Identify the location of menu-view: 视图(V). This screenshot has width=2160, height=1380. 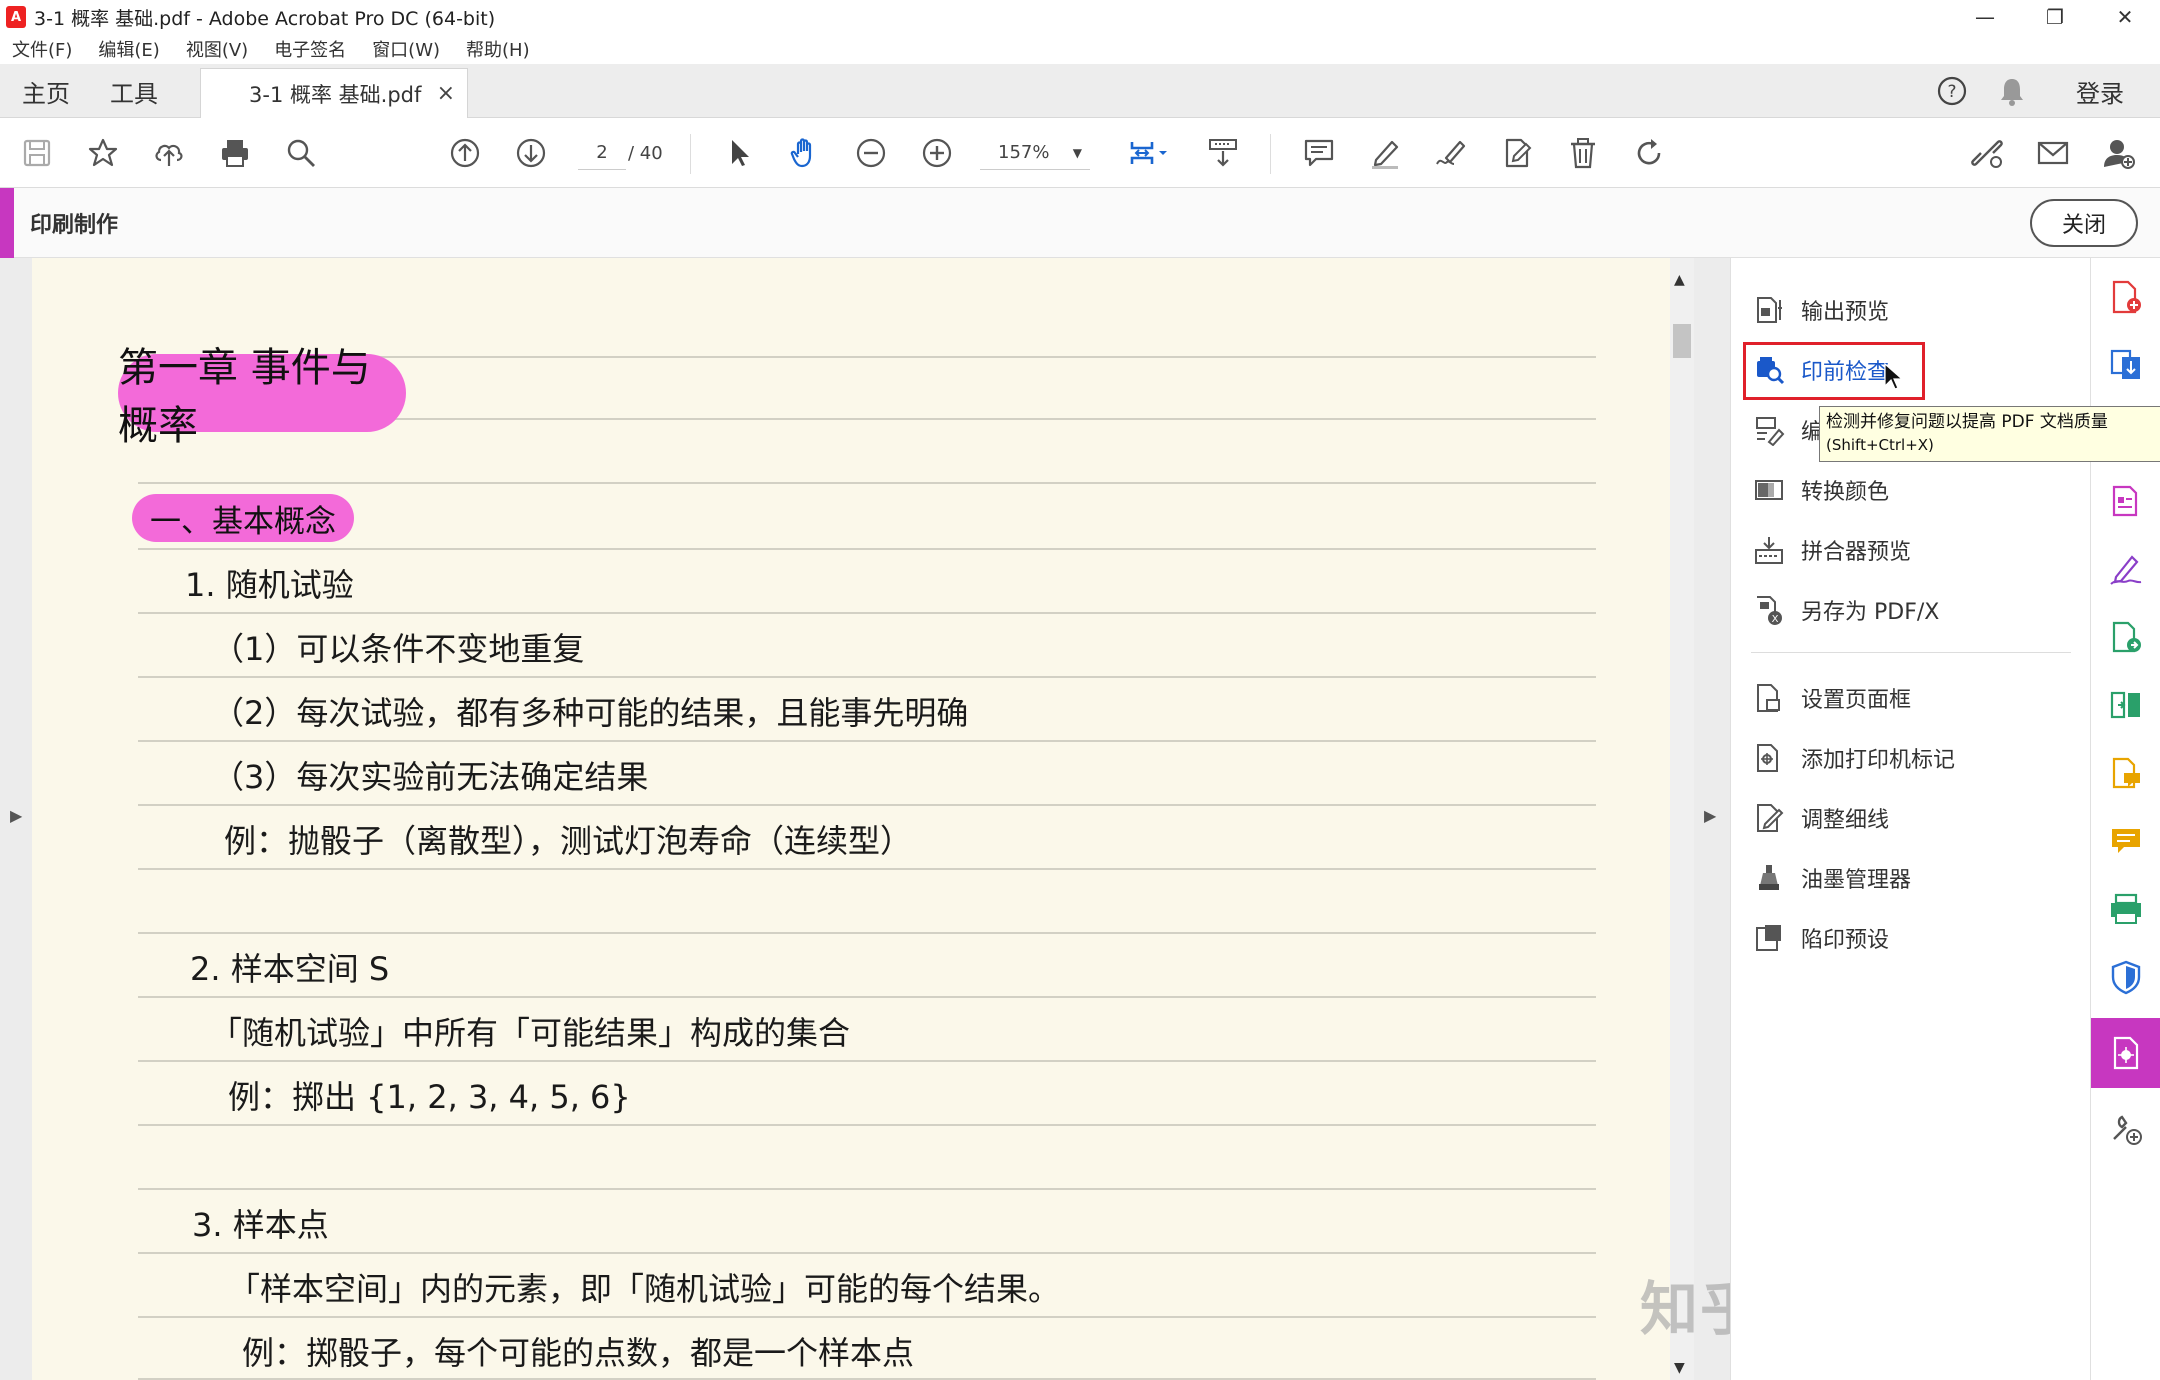
(217, 49).